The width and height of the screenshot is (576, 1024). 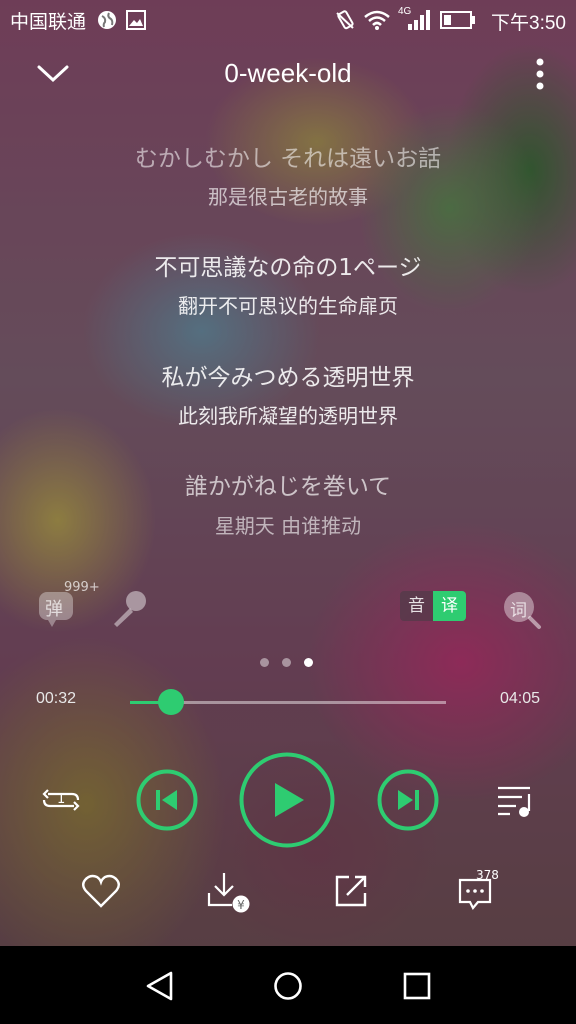 I want to click on song-title: 0-week-old, so click(x=288, y=73).